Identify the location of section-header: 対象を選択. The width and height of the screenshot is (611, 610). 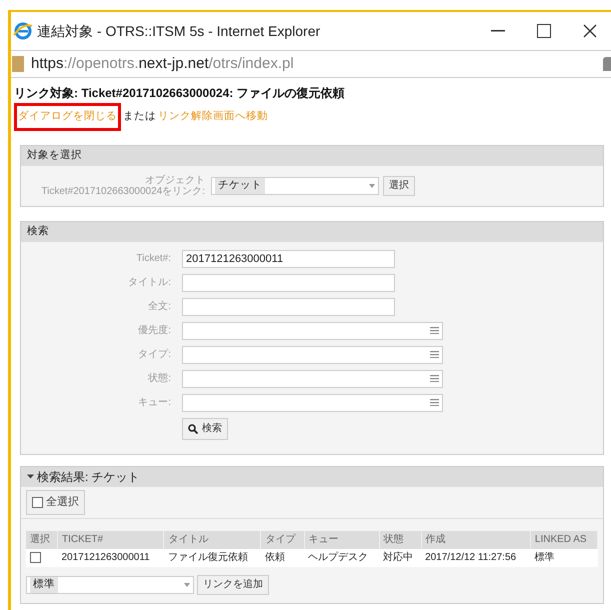
(312, 156).